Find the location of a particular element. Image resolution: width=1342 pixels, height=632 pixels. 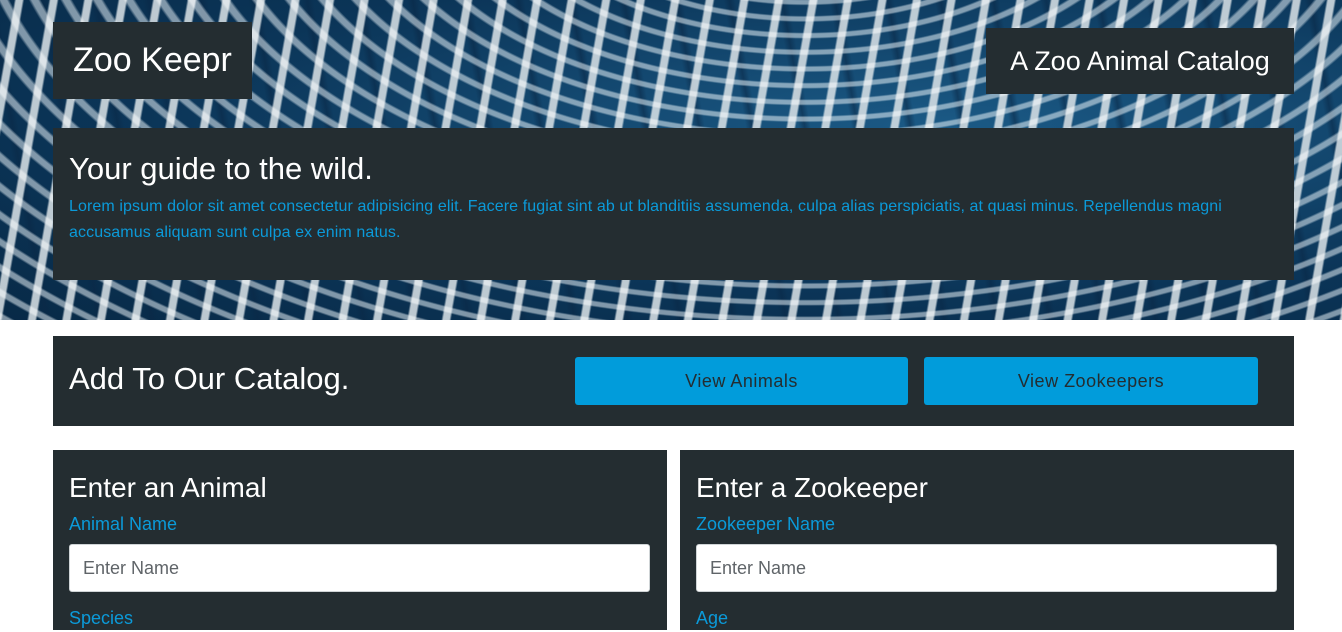

species-label: Species is located at coordinates (101, 618).